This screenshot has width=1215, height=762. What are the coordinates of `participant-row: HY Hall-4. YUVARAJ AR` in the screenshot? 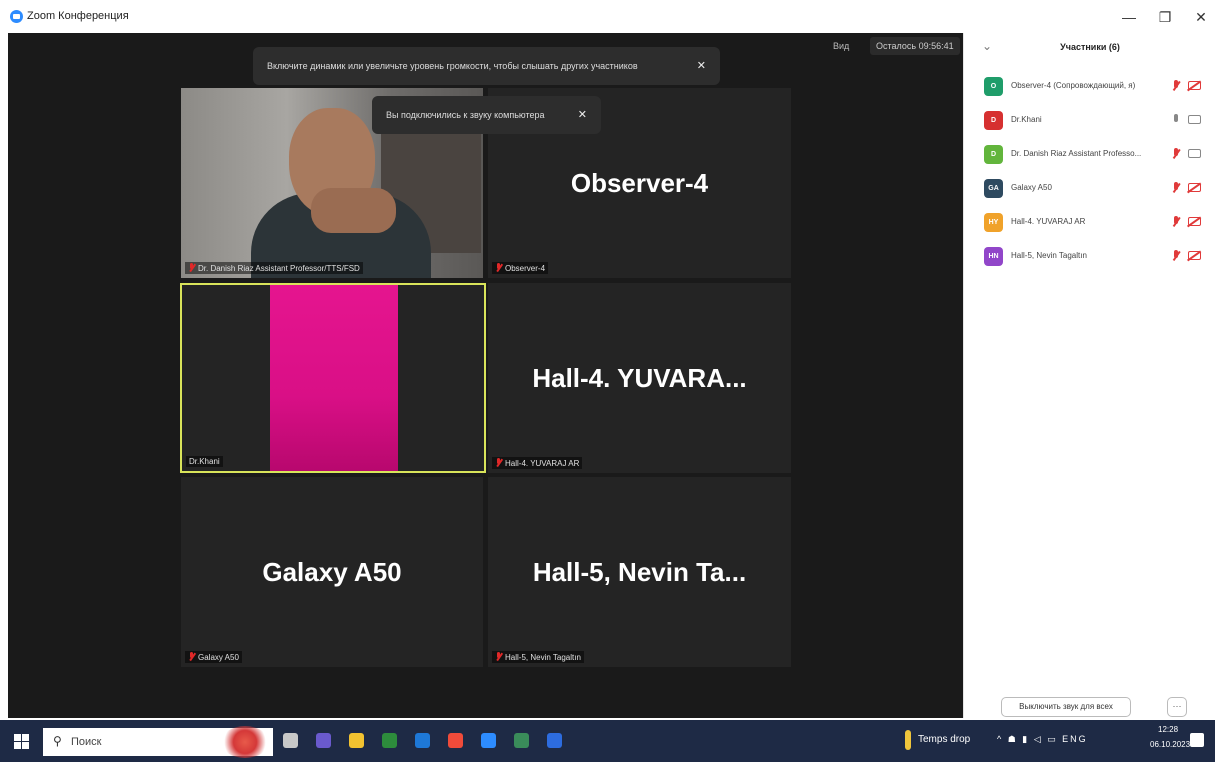 It's located at (1089, 224).